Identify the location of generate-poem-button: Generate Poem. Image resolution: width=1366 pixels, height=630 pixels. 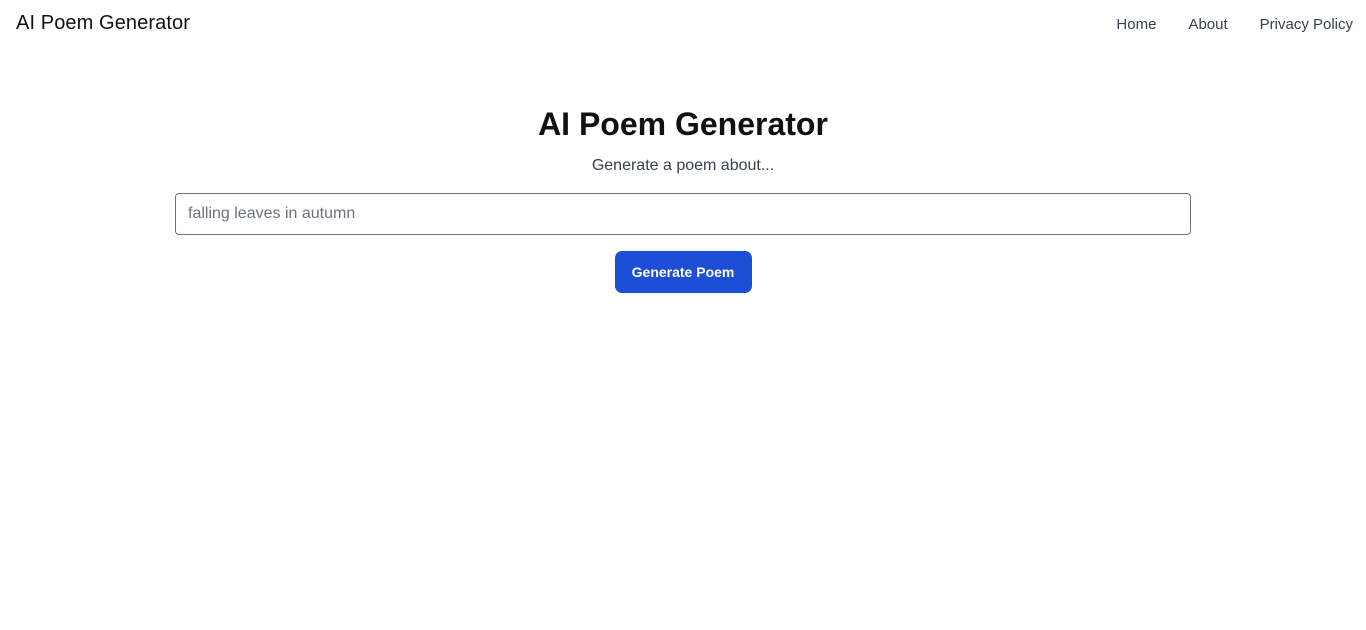
(683, 272).